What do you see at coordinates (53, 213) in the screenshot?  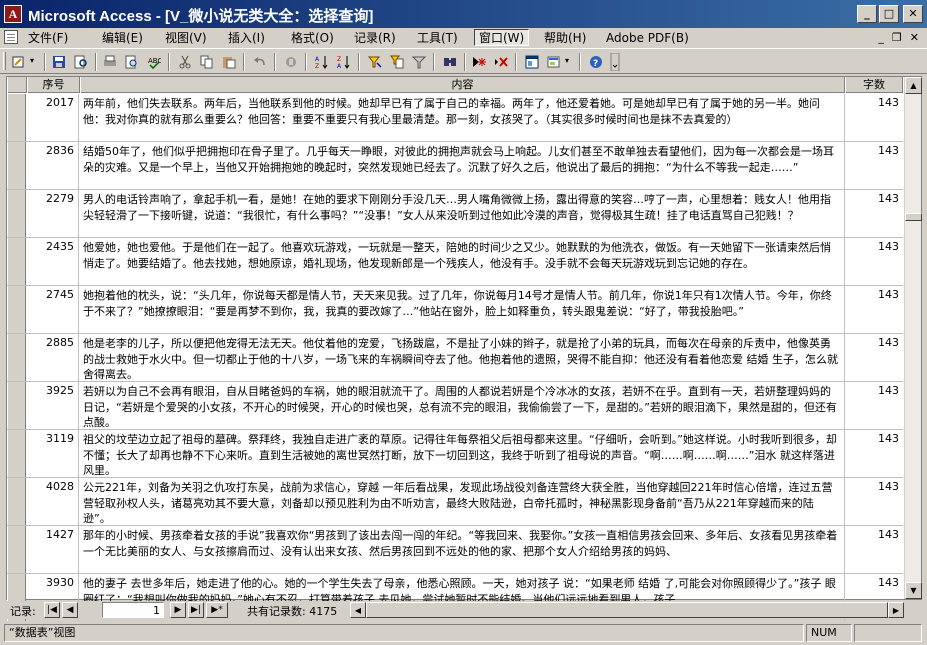 I see `cell-id: 2279` at bounding box center [53, 213].